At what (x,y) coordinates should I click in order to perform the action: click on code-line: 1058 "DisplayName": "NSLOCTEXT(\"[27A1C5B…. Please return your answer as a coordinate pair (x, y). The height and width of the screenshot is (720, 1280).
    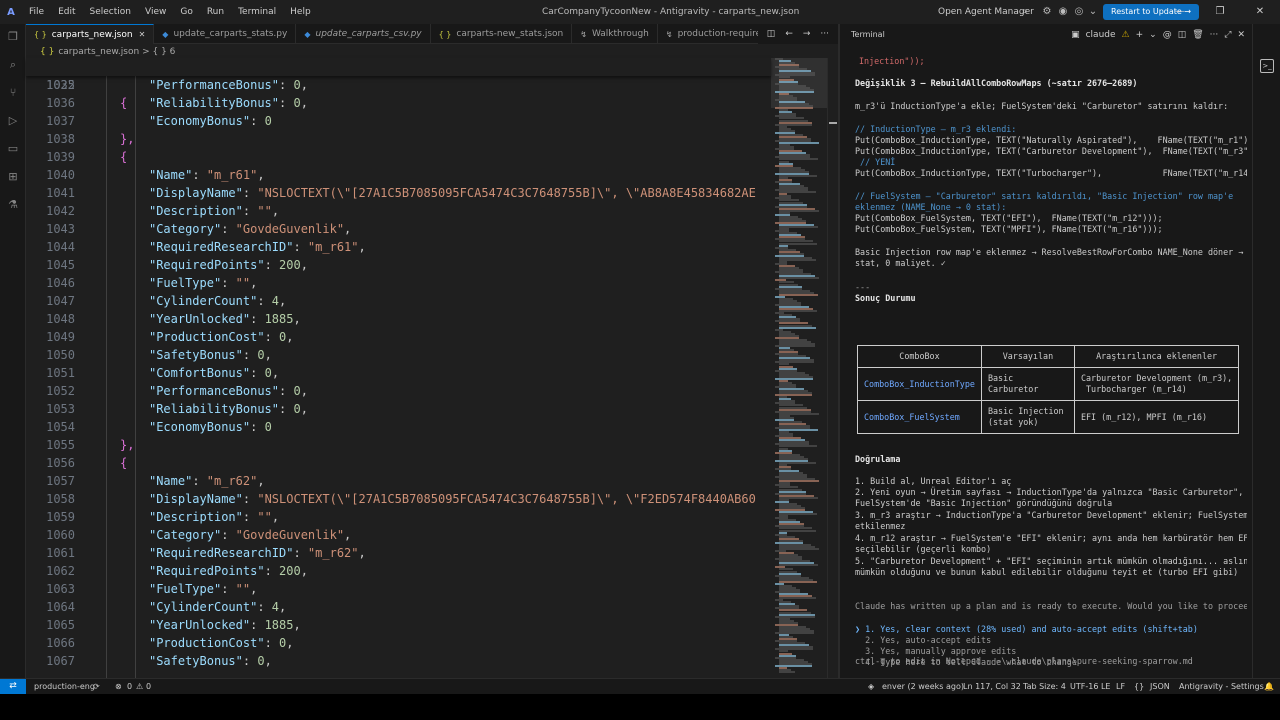
    Looking at the image, I should click on (398, 499).